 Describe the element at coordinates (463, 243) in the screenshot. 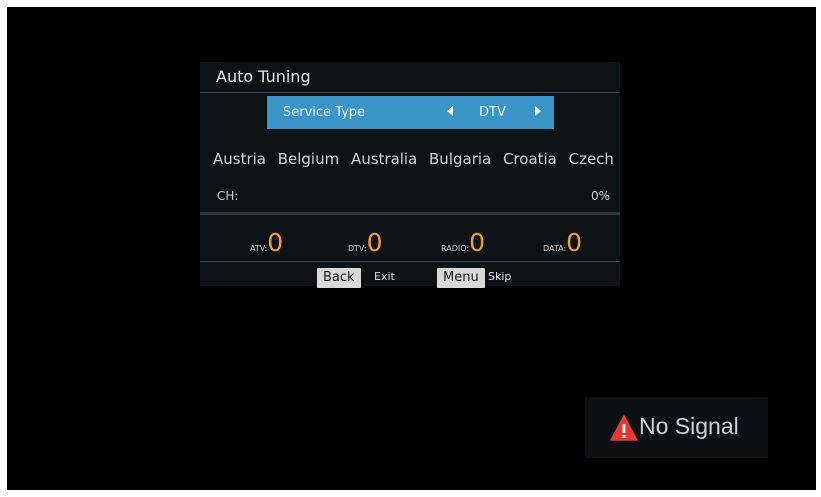

I see `radio-counter: RADIO:0` at that location.